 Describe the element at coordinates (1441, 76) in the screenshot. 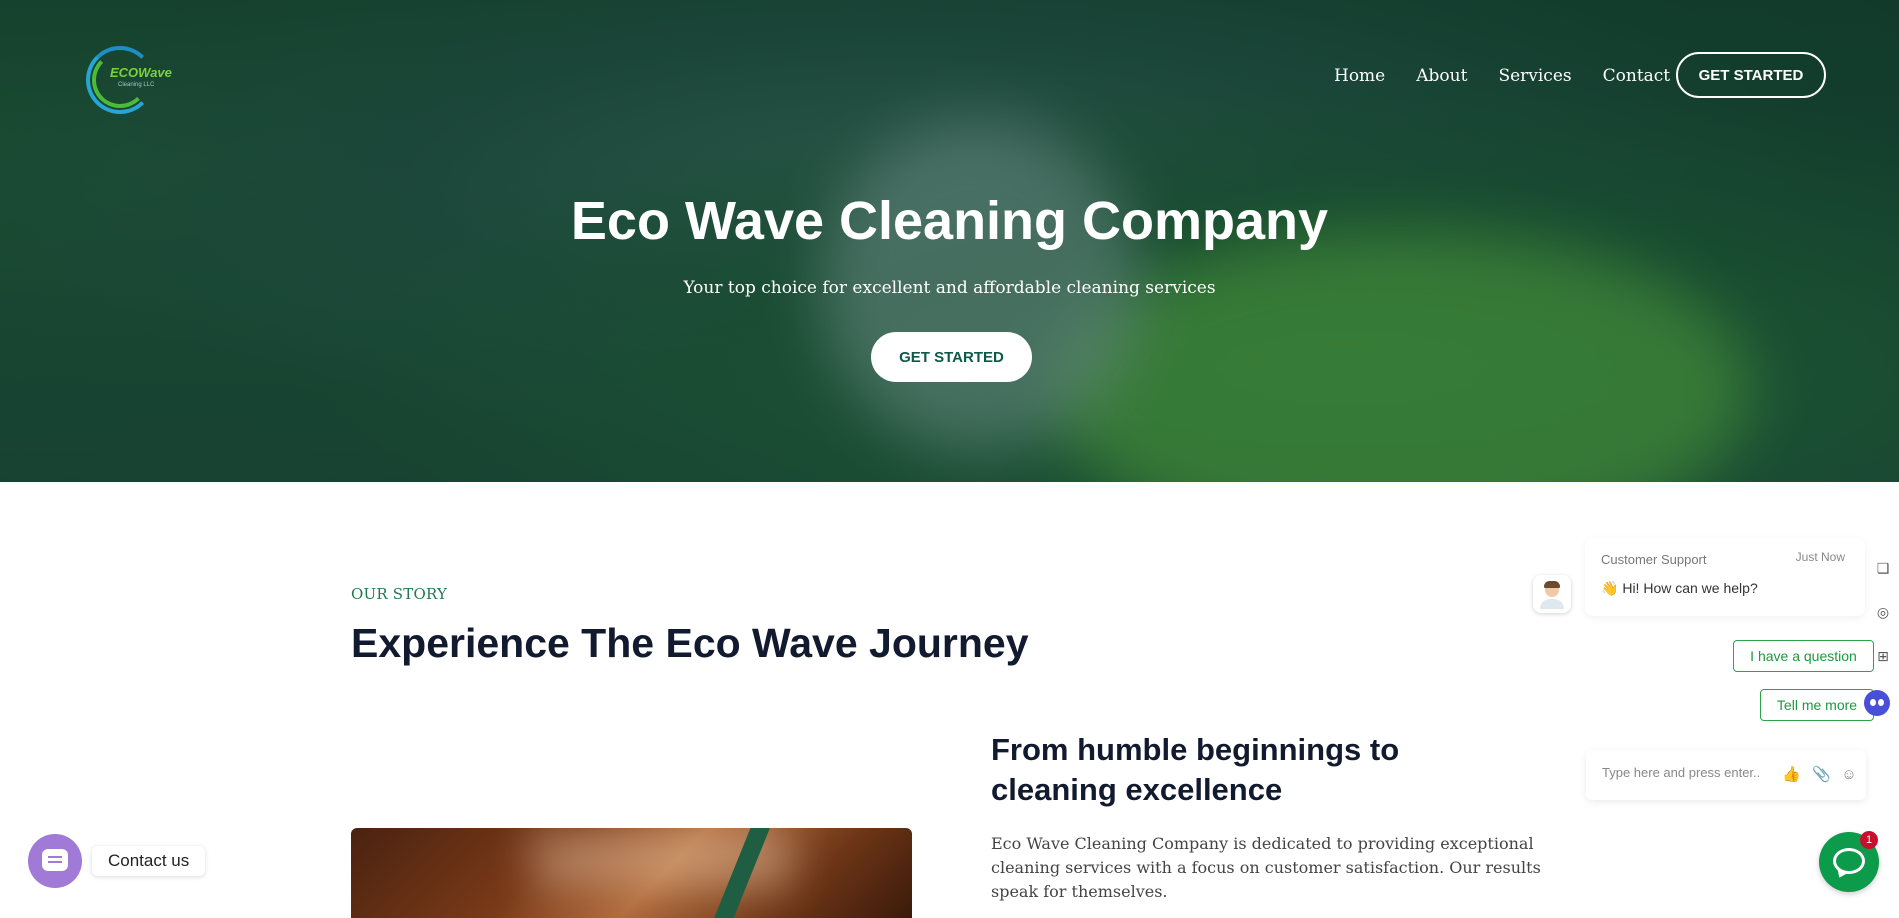

I see `nav-about: About` at that location.